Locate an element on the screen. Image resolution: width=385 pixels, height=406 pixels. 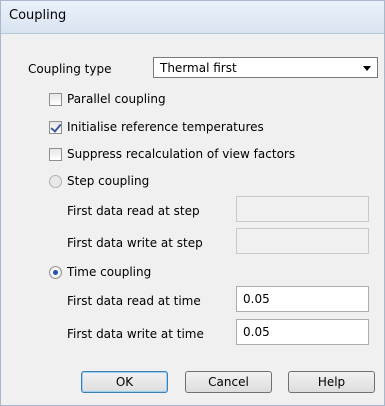
coupling-type-label: Coupling type is located at coordinates (70, 69).